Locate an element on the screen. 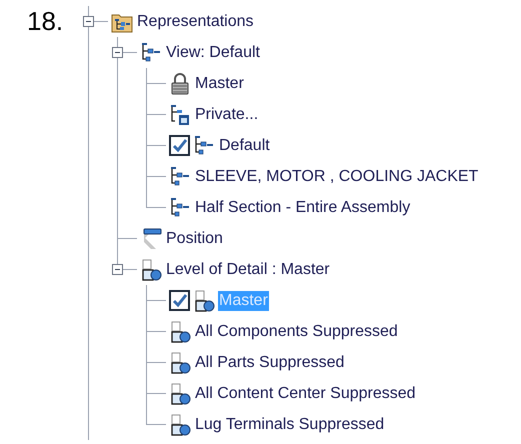  tree-disk-icon is located at coordinates (180, 115).